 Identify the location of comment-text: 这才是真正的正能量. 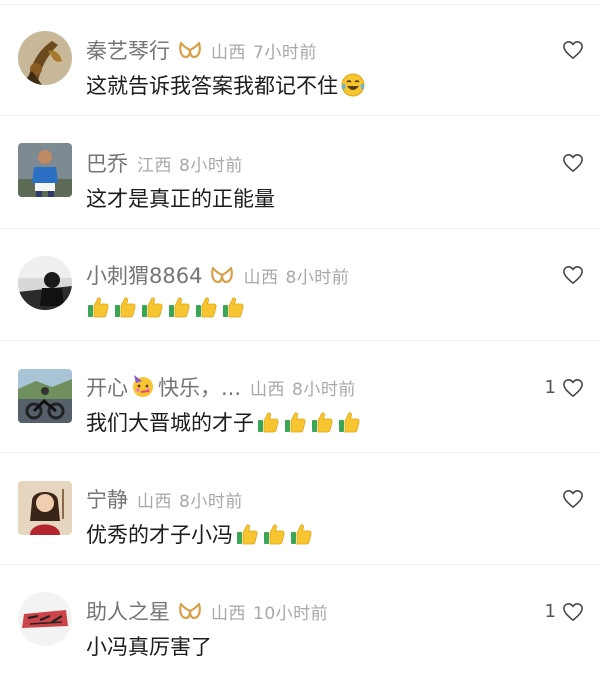
(180, 199).